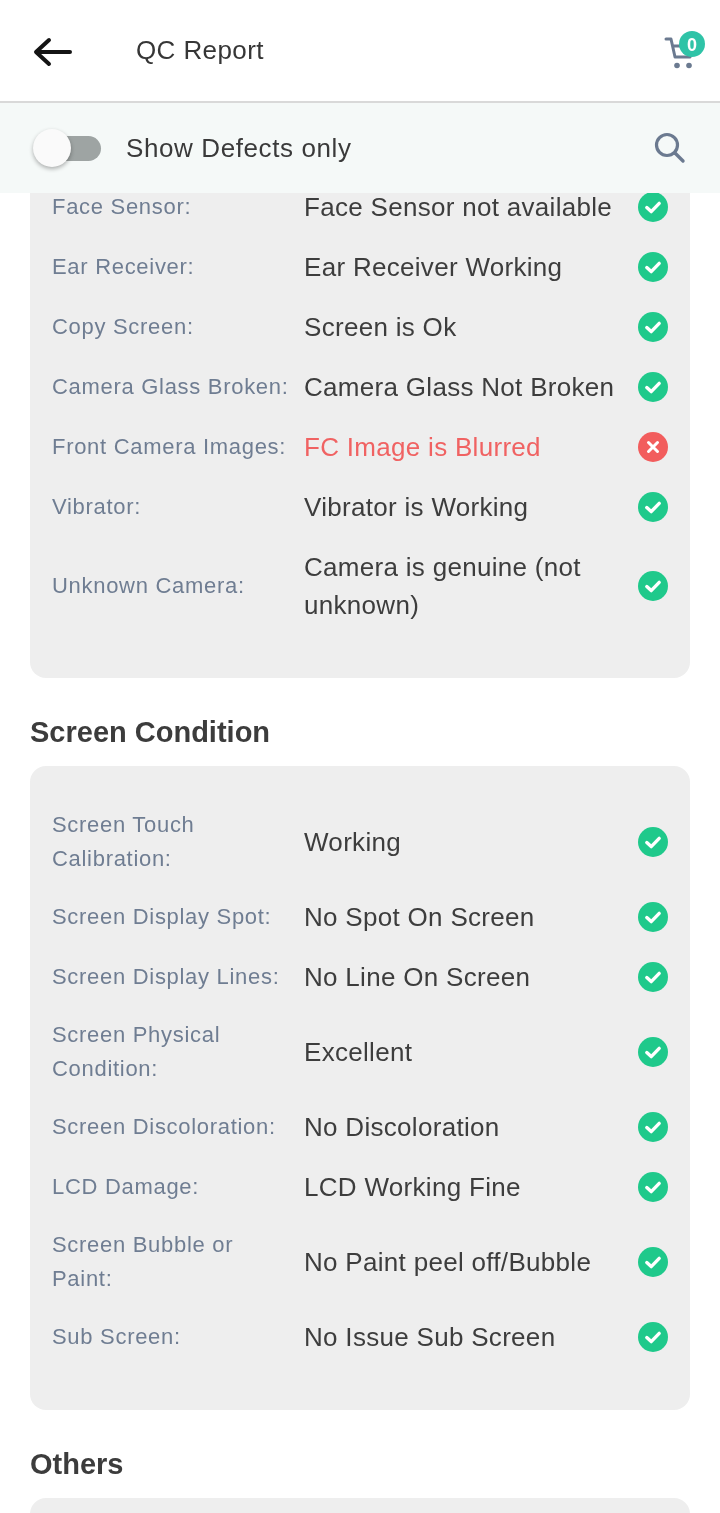 Image resolution: width=720 pixels, height=1513 pixels. What do you see at coordinates (381, 327) in the screenshot?
I see `check-result: Screen is Ok` at bounding box center [381, 327].